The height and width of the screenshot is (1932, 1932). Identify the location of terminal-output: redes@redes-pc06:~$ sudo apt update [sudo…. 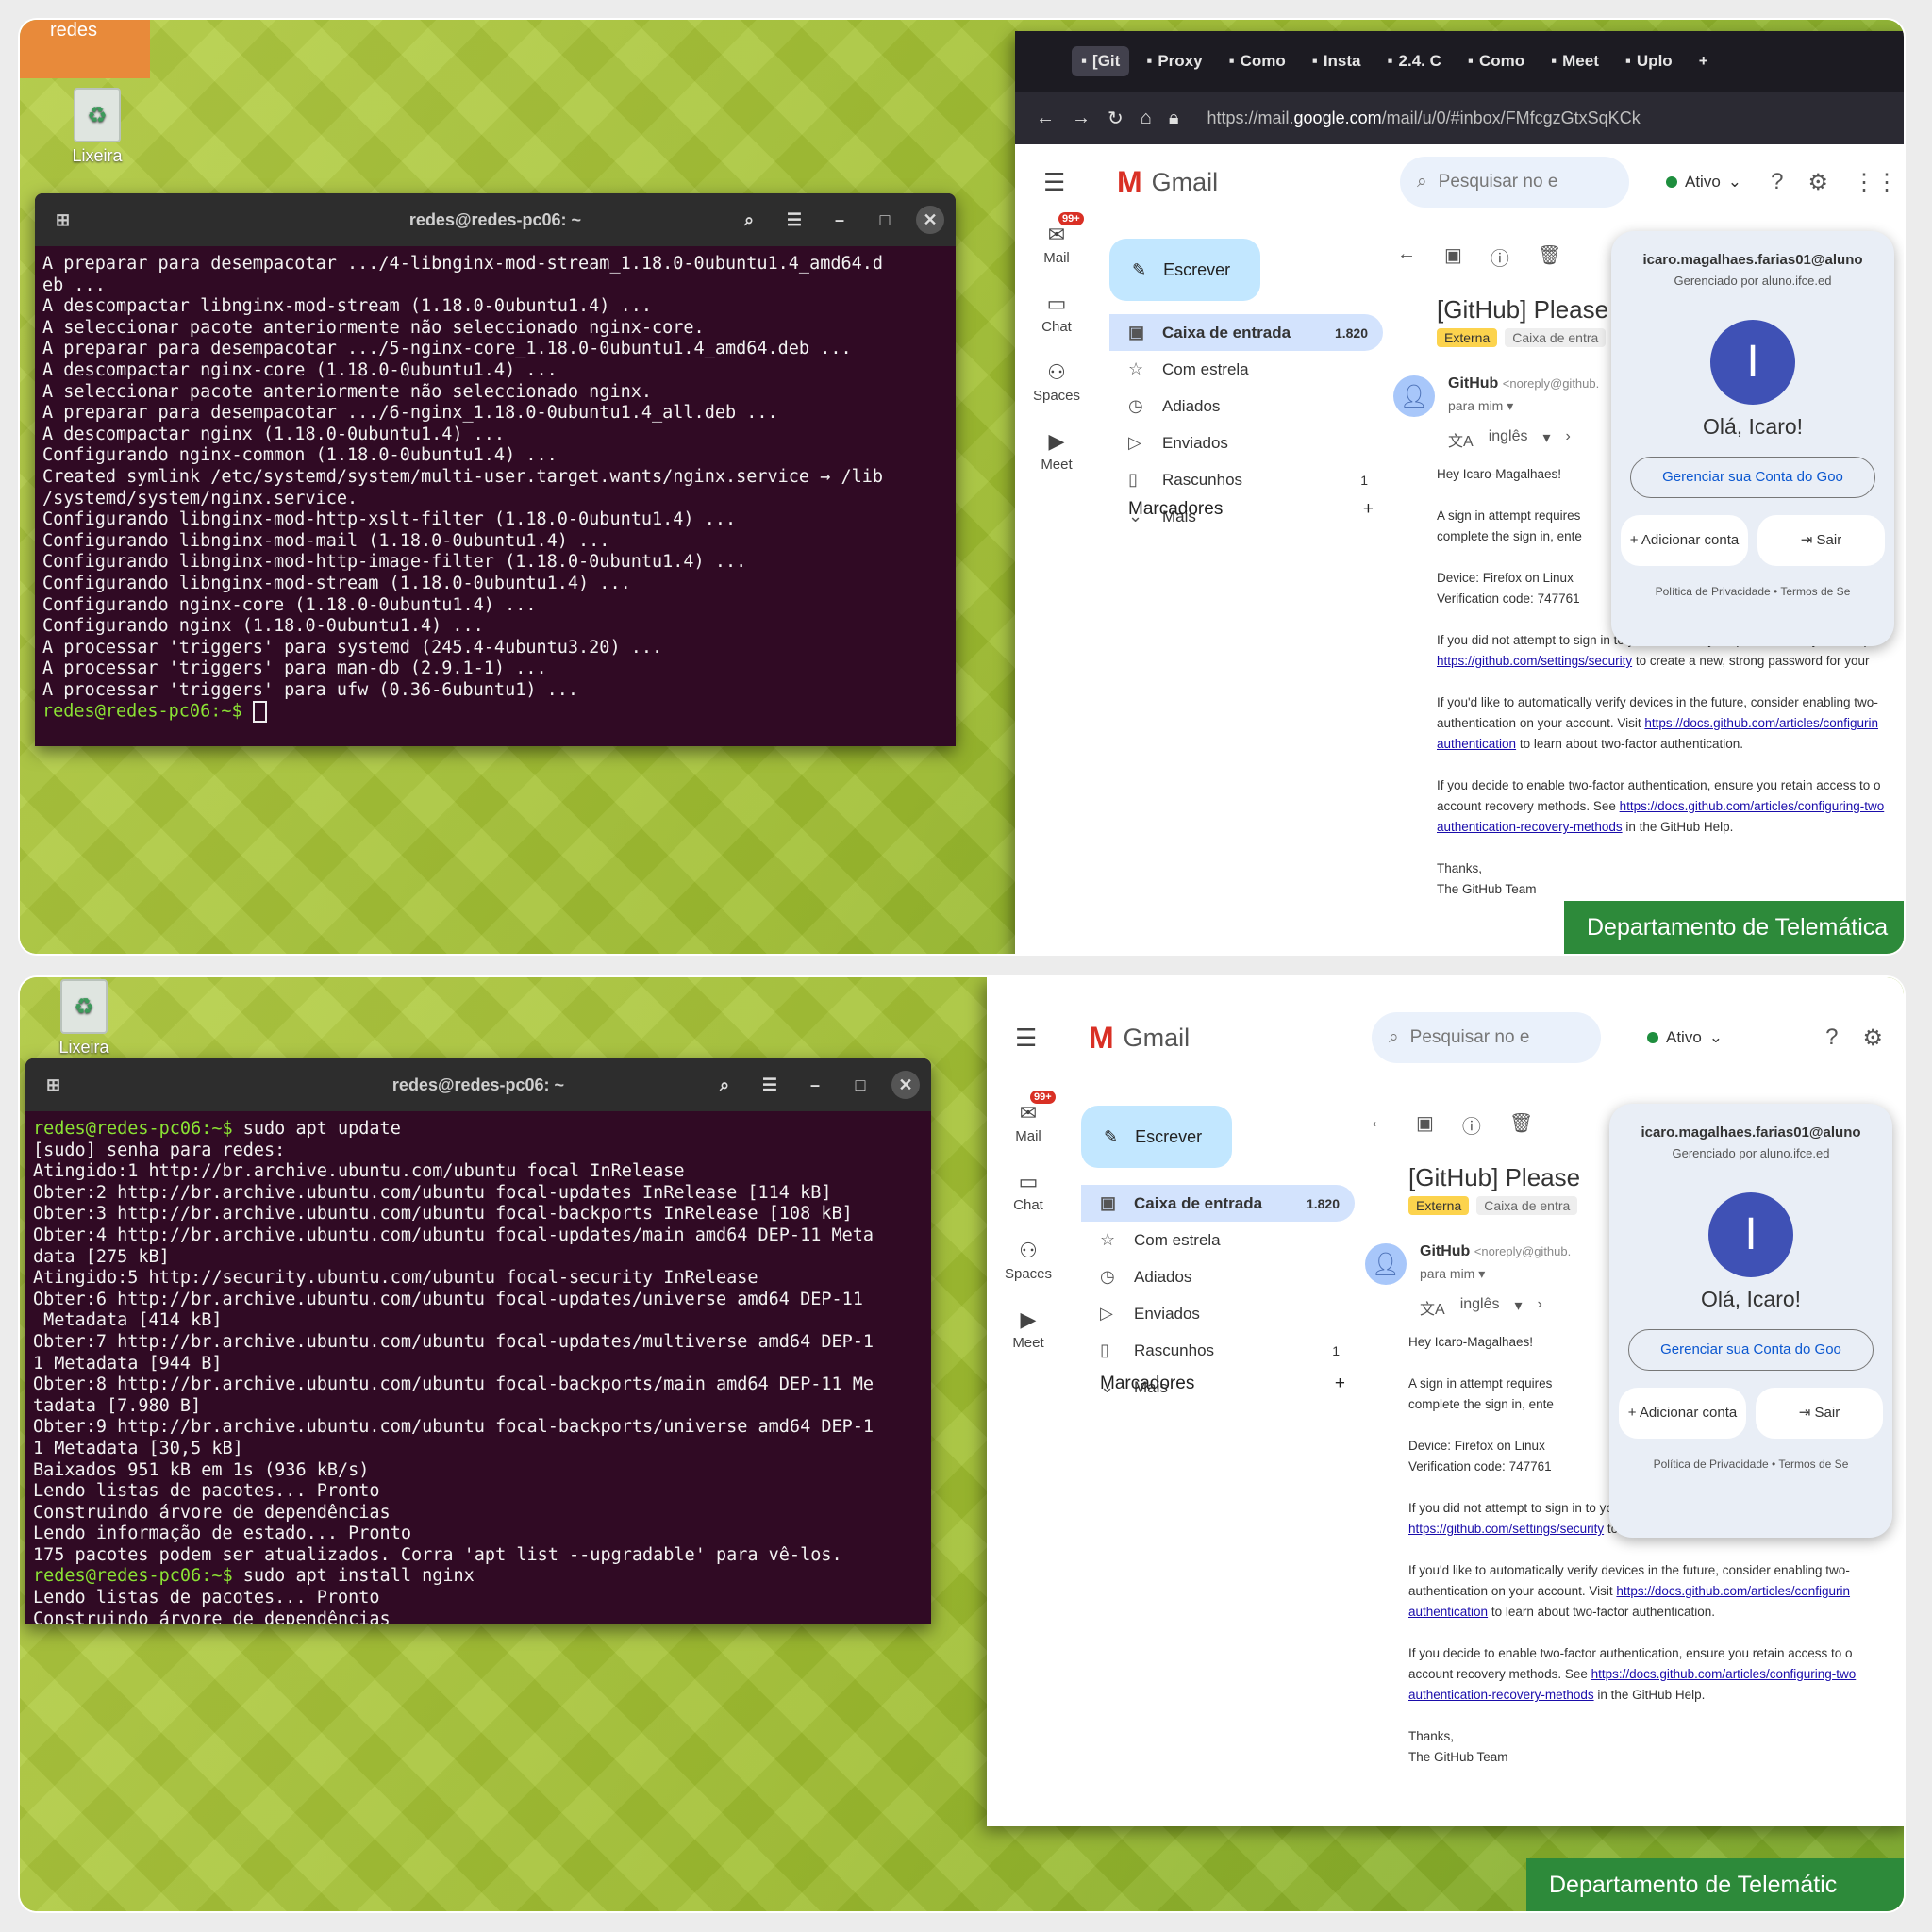
(478, 1368).